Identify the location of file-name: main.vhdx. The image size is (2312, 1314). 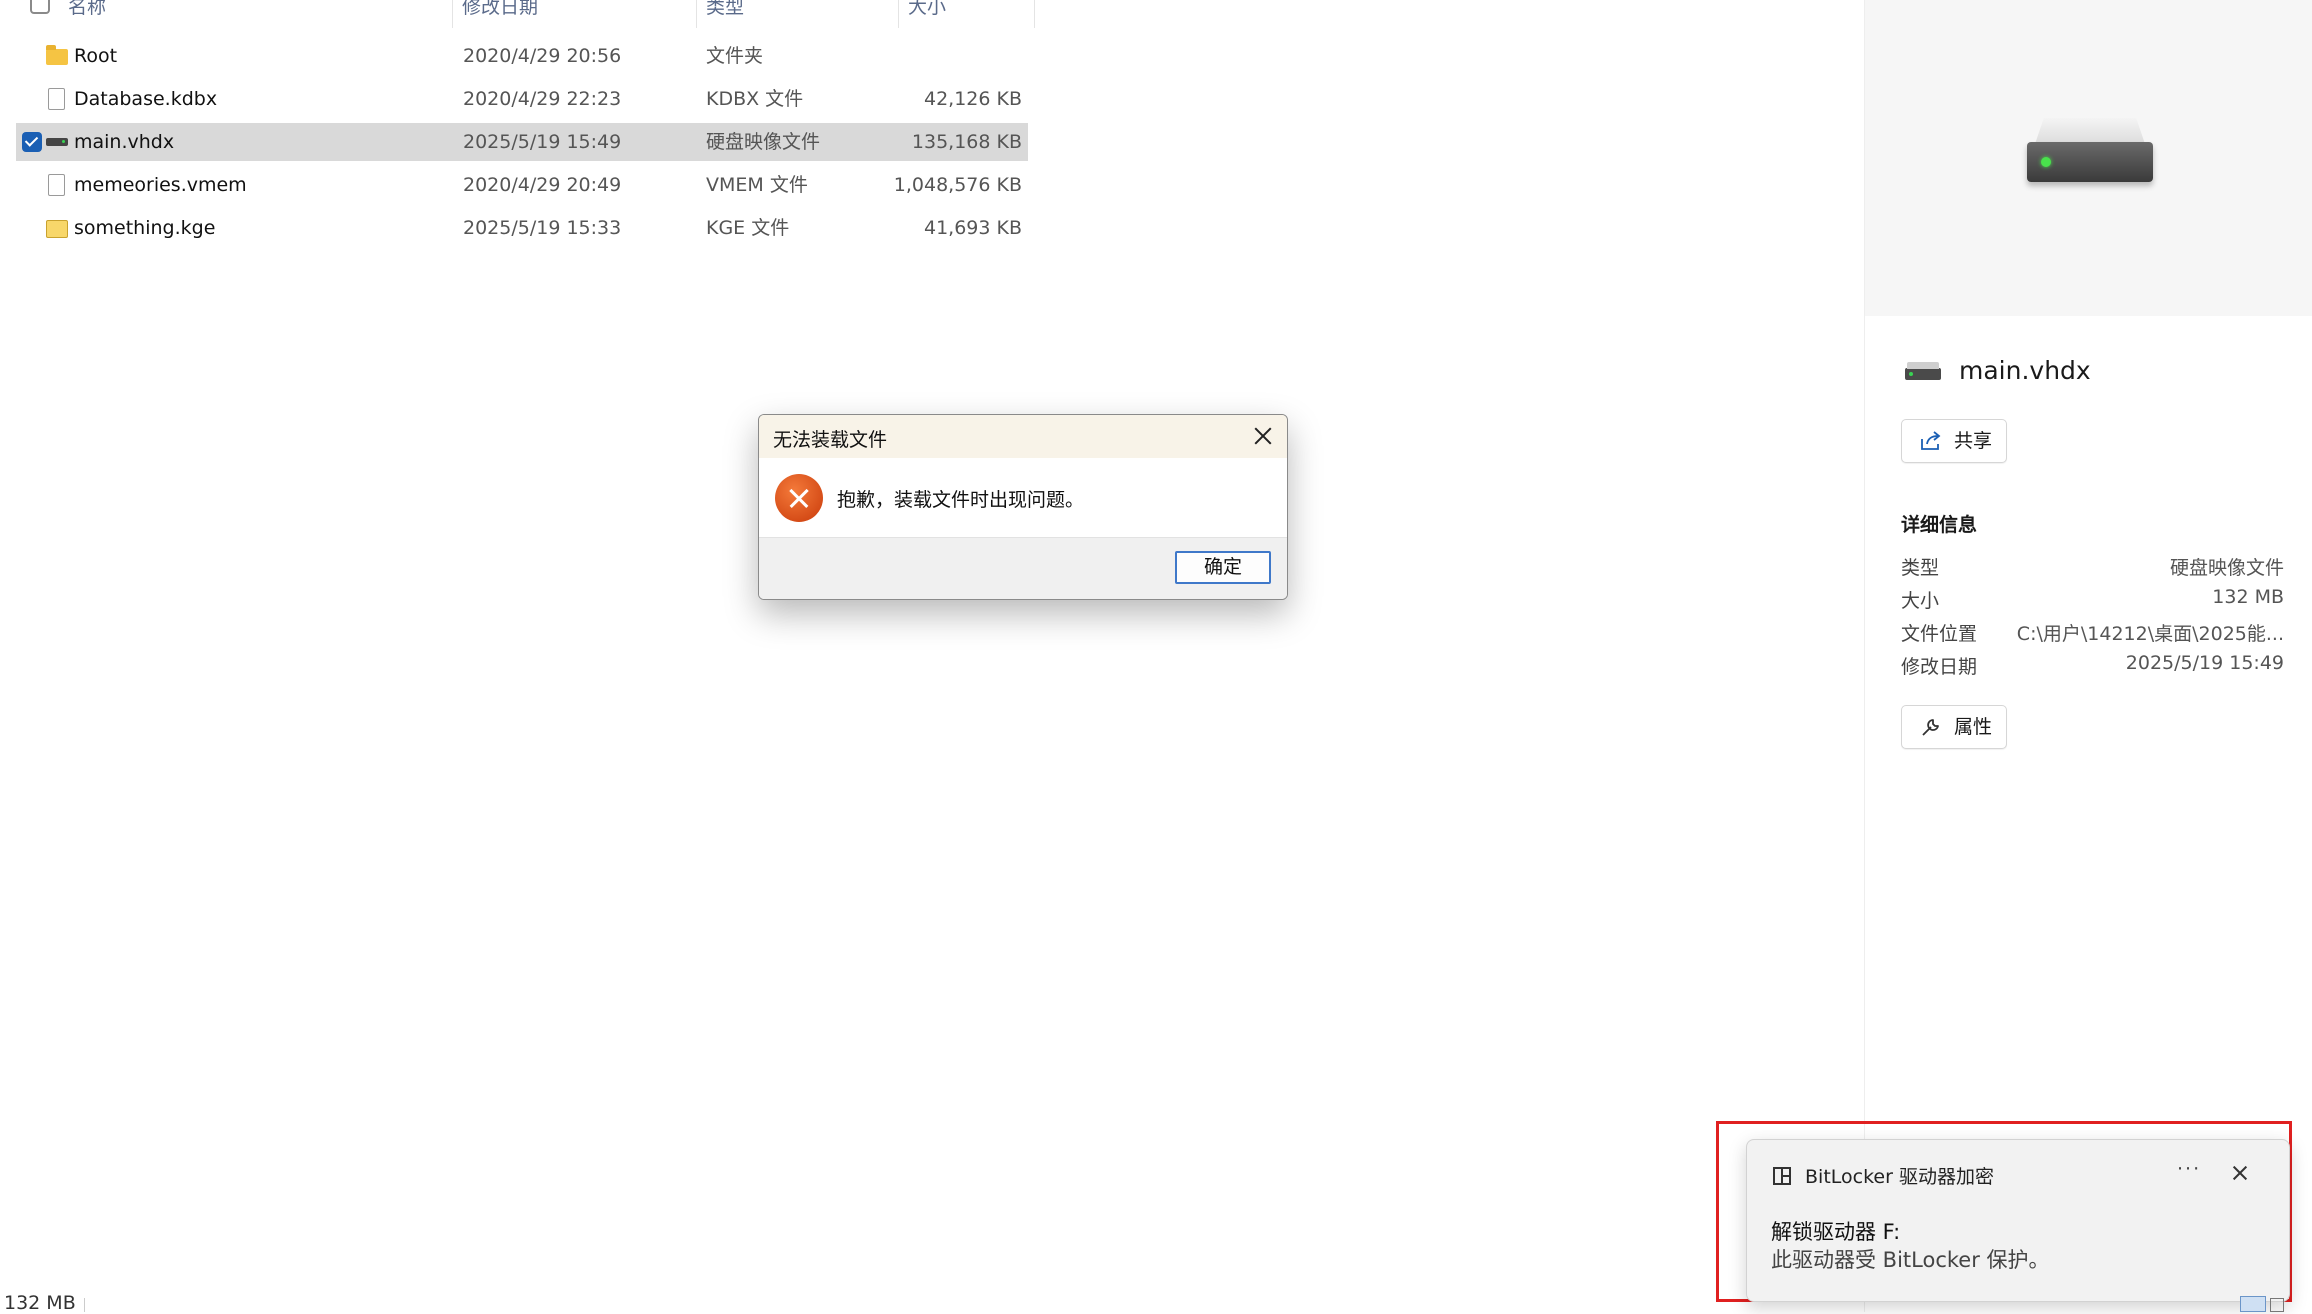
(124, 142).